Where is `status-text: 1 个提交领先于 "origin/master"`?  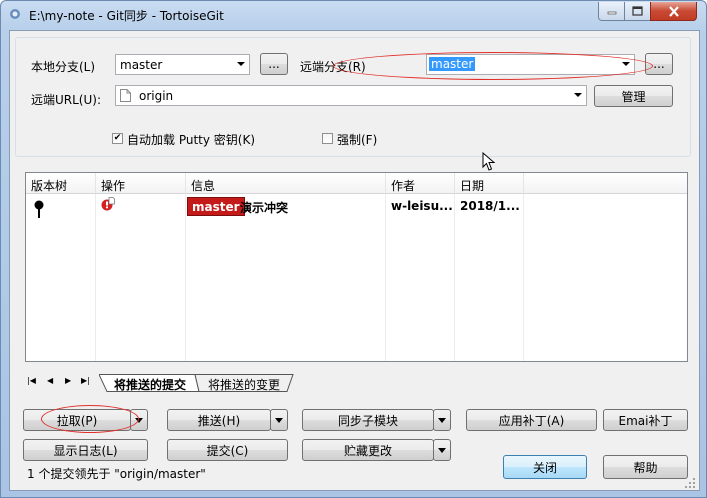 status-text: 1 个提交领先于 "origin/master" is located at coordinates (116, 474).